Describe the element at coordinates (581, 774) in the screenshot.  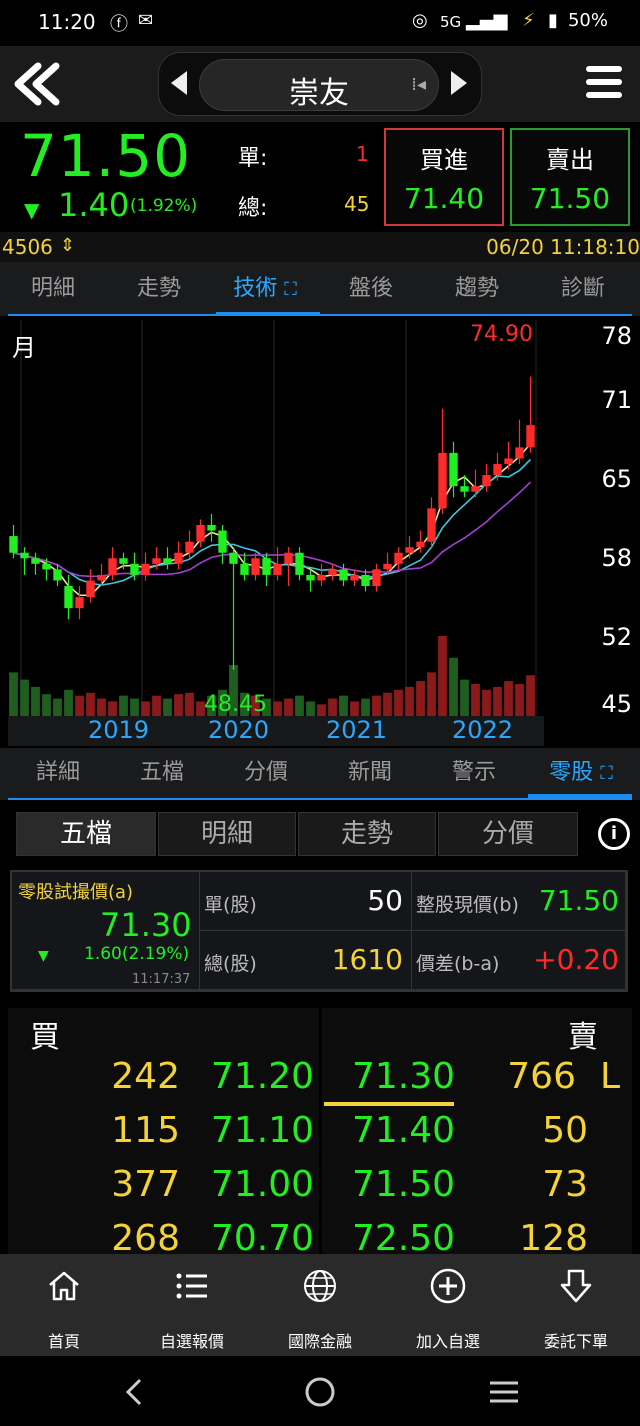
I see `subtab-odd-lot: 零股 ⛶` at that location.